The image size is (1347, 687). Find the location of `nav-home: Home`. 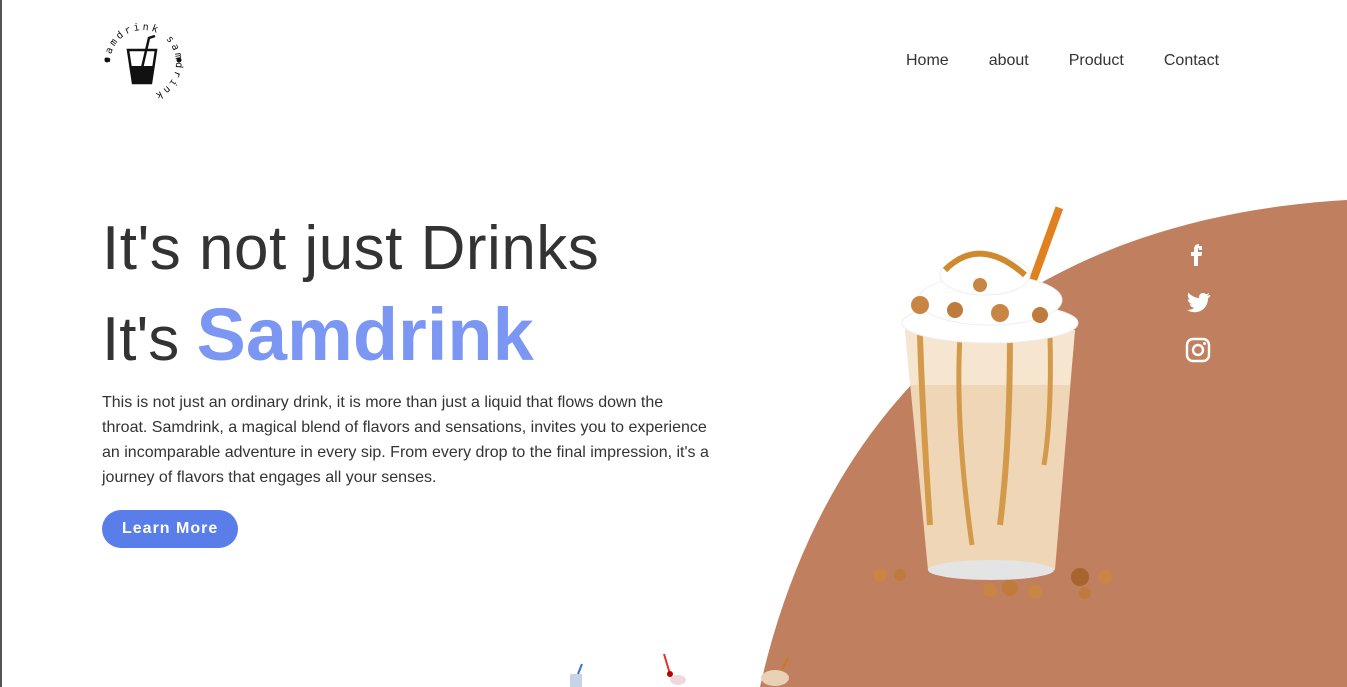

nav-home: Home is located at coordinates (927, 61).